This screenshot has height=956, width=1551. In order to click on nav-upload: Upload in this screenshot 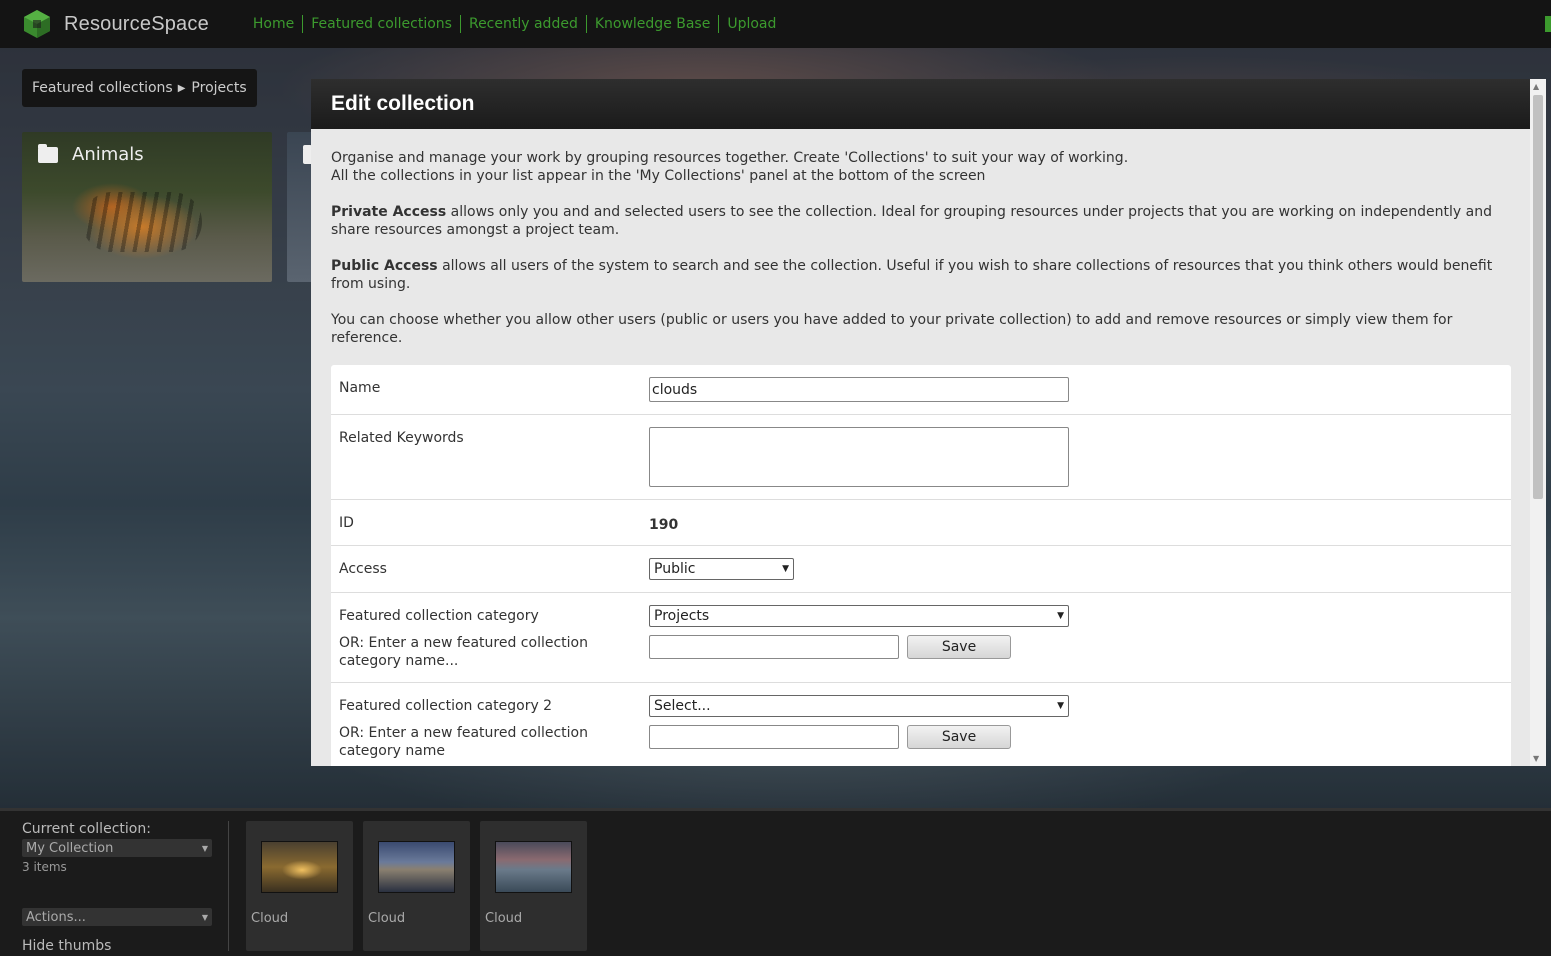, I will do `click(751, 24)`.